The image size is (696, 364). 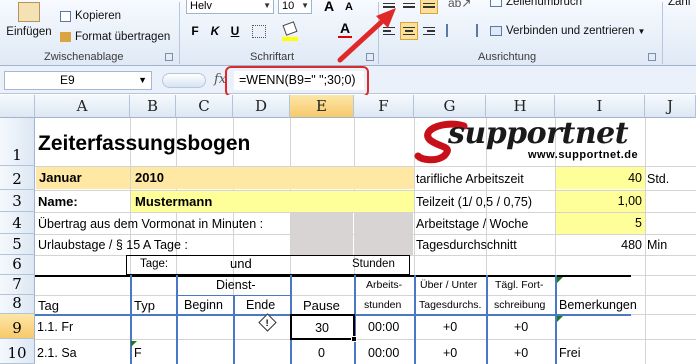 I want to click on increase-indent-icon, so click(x=471, y=30).